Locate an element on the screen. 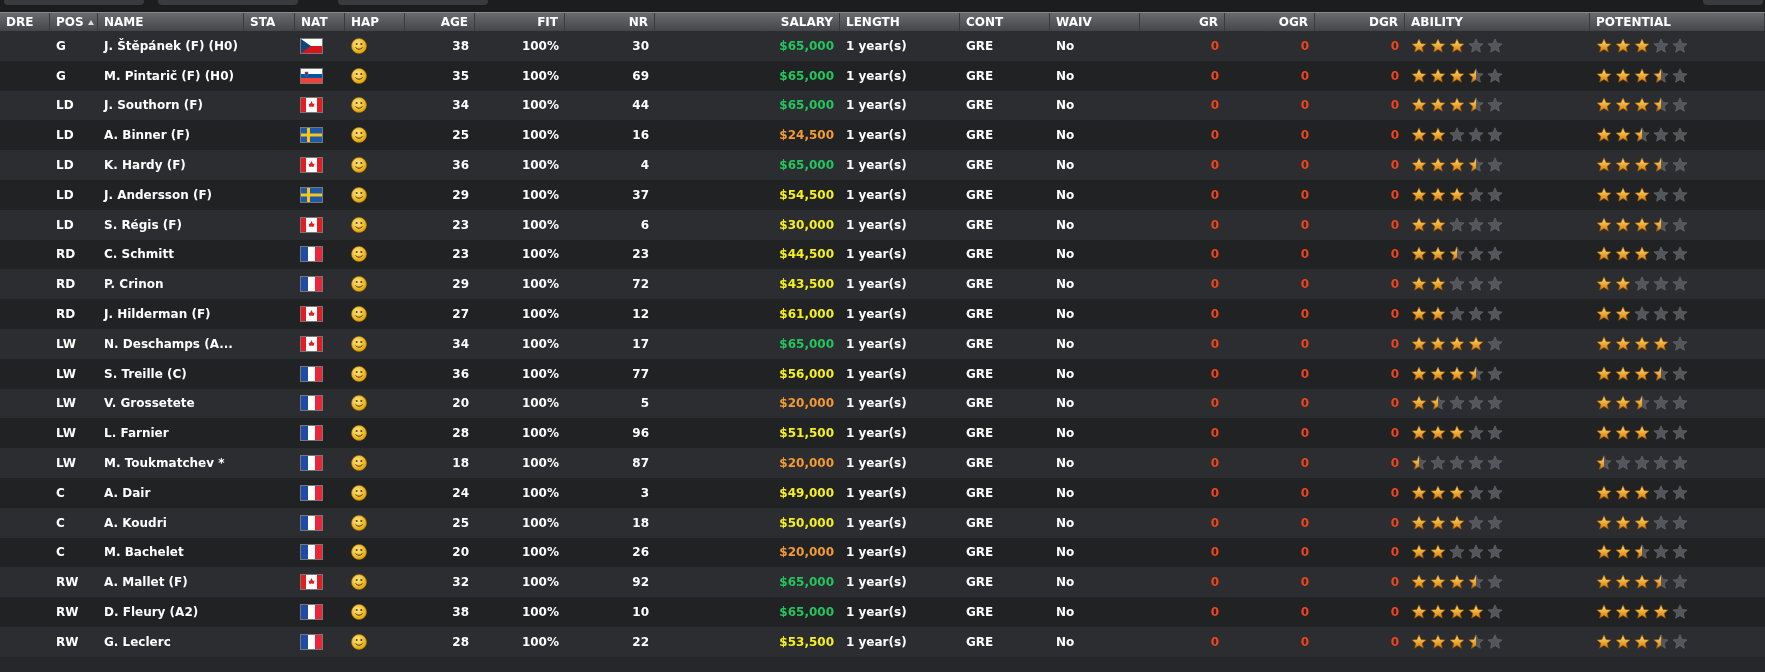 The width and height of the screenshot is (1765, 672). number-cell-text: 17 is located at coordinates (640, 344).